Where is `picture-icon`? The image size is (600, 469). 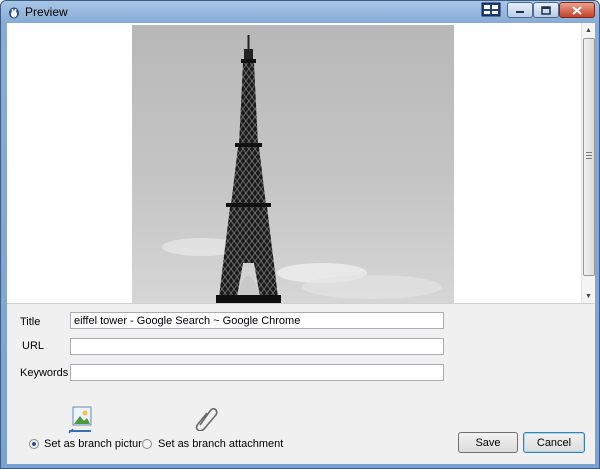 picture-icon is located at coordinates (80, 420).